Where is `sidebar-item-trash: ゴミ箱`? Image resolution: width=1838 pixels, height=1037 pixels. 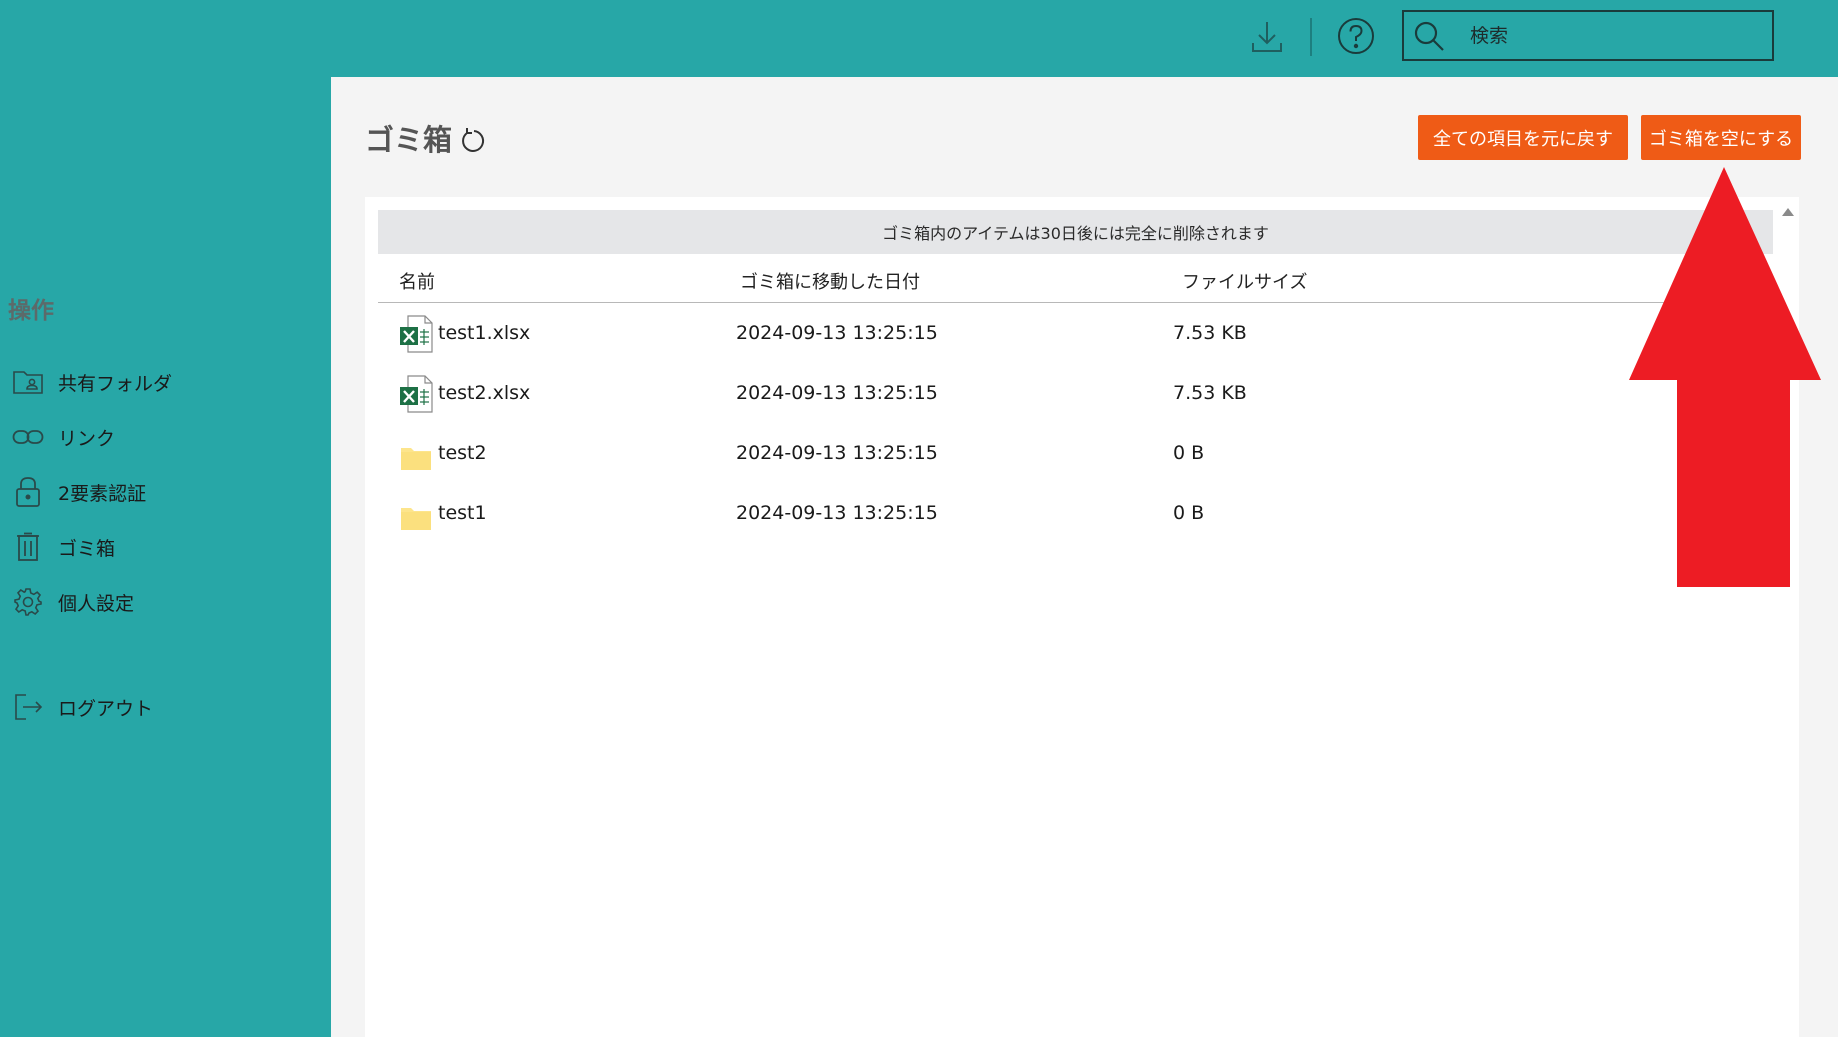 sidebar-item-trash: ゴミ箱 is located at coordinates (63, 547).